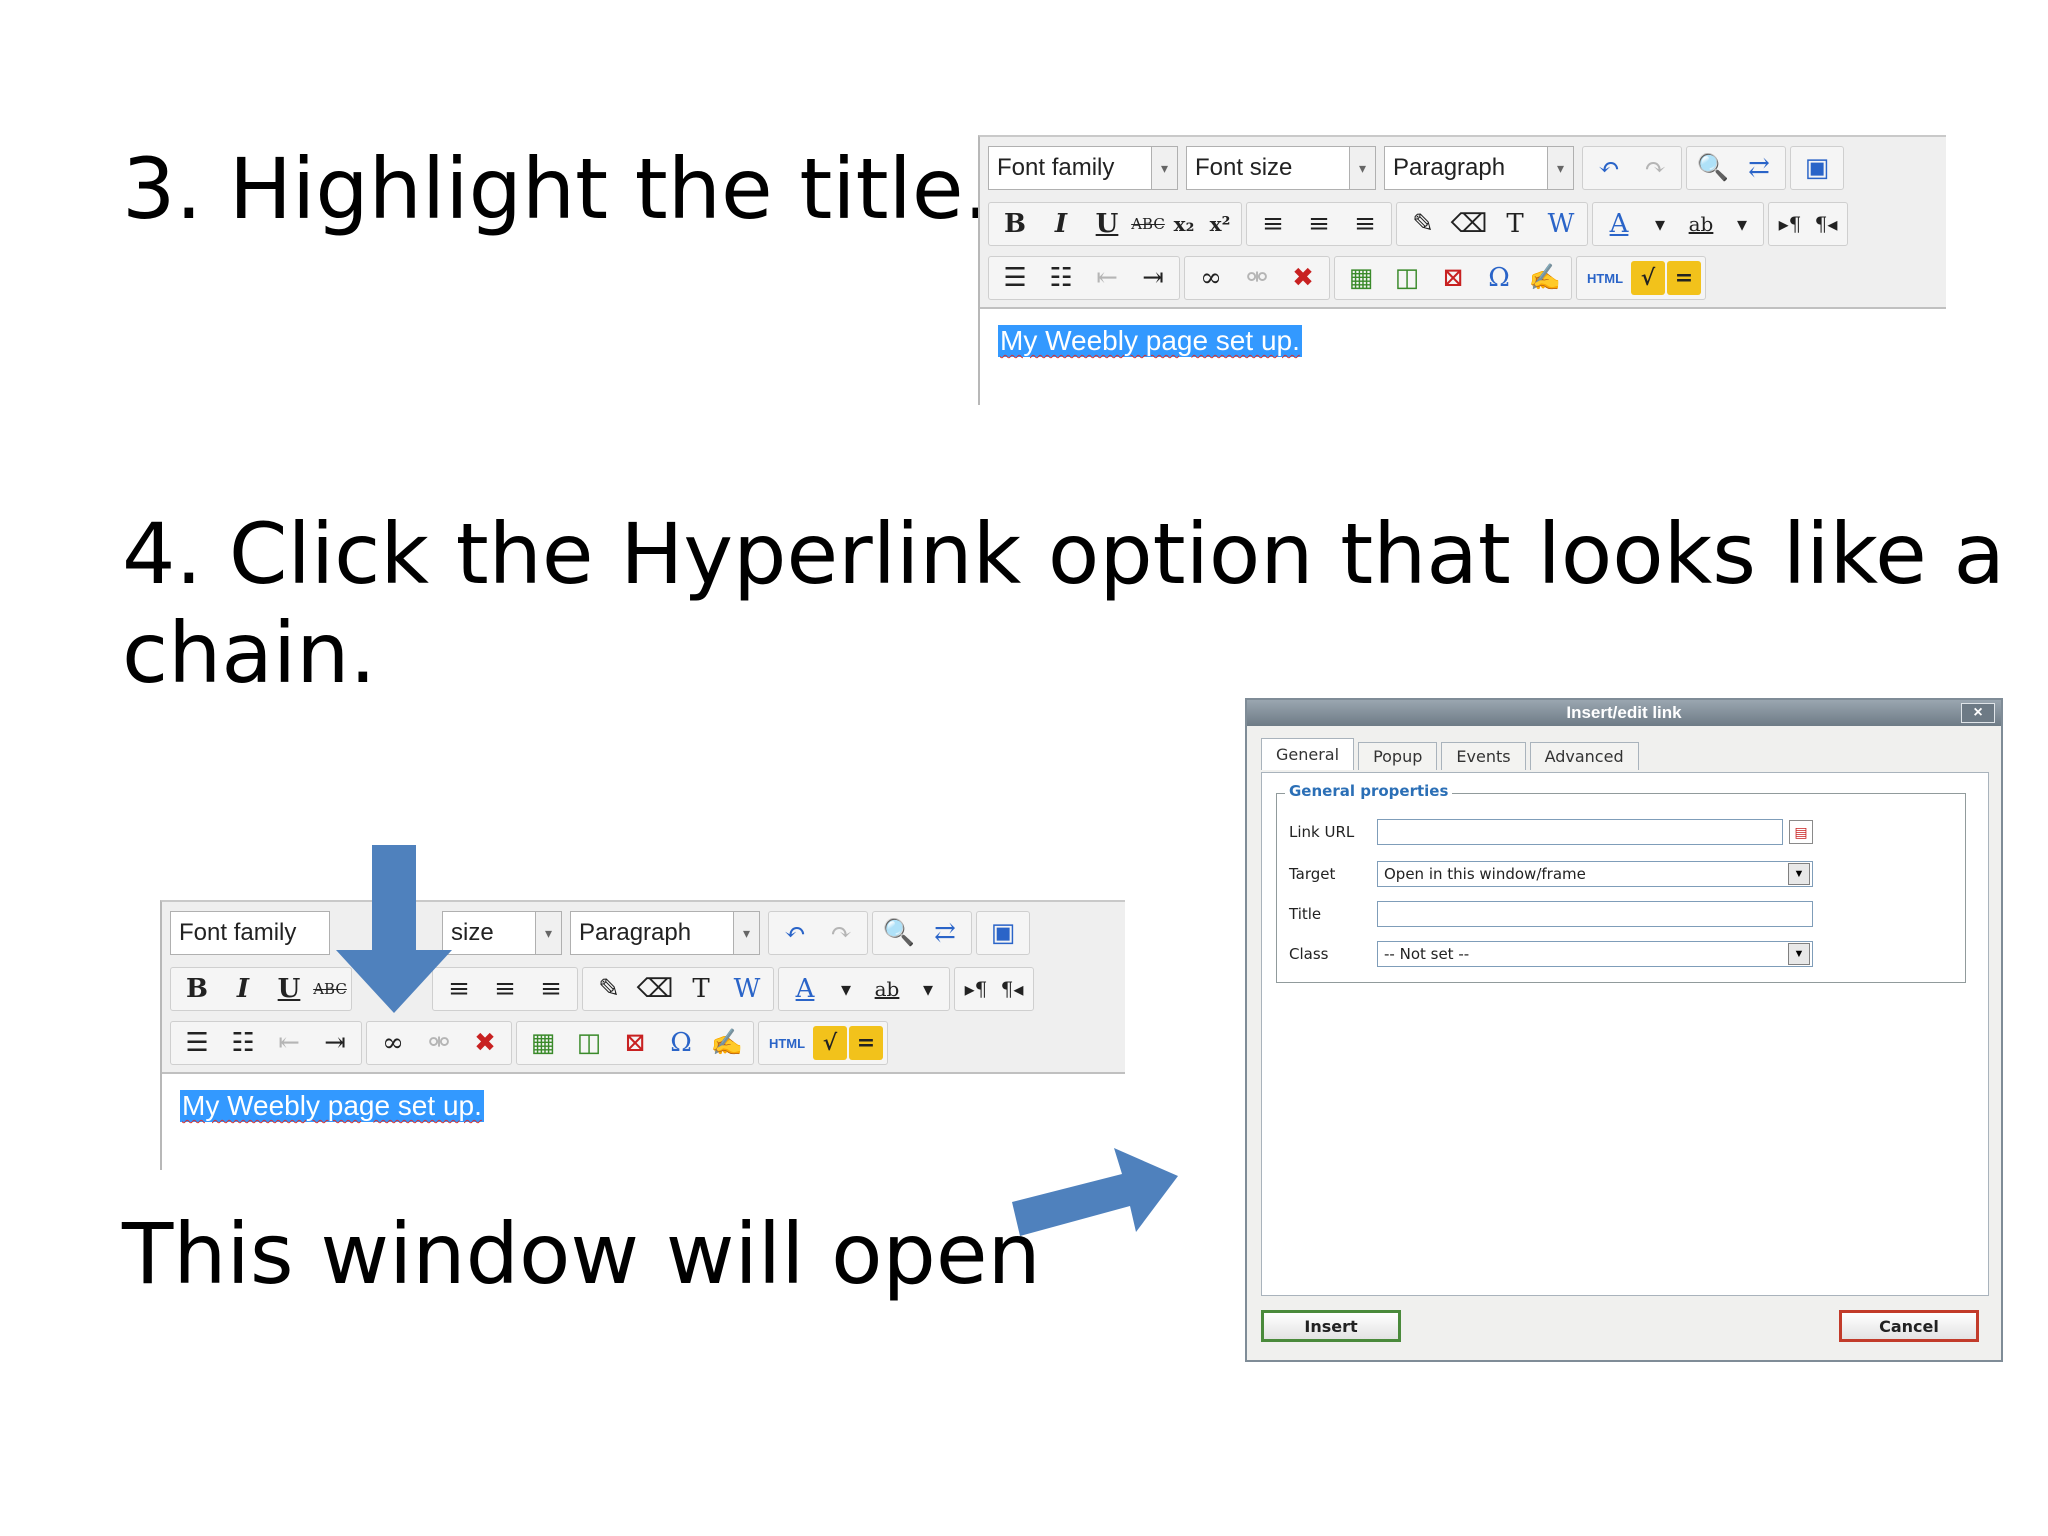 Image resolution: width=2048 pixels, height=1536 pixels. I want to click on target-select: Open in this window/frame ▼, so click(1595, 874).